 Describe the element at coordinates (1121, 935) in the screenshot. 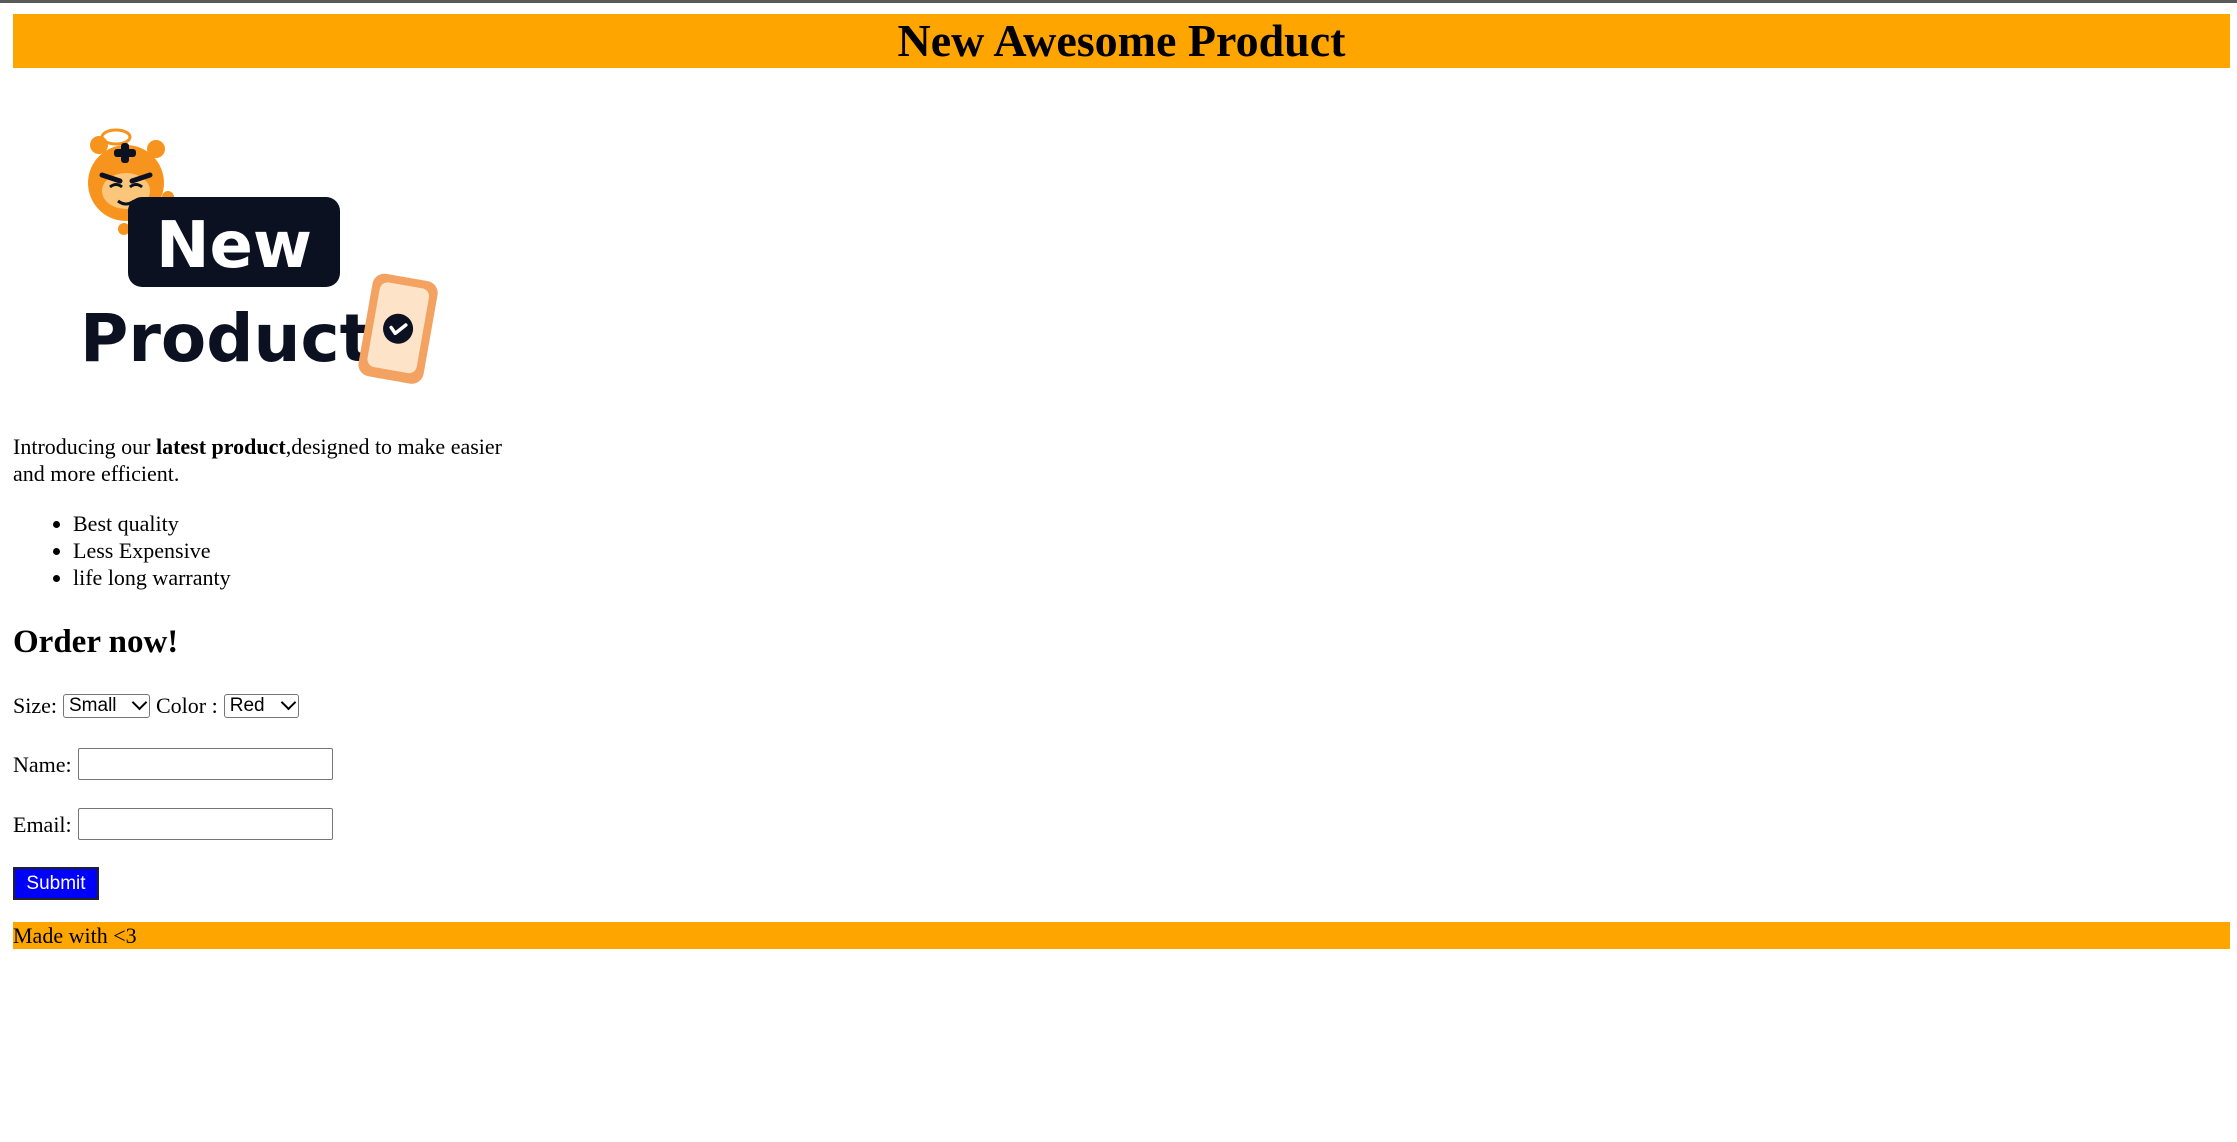

I see `page-footer: Made with <3` at that location.